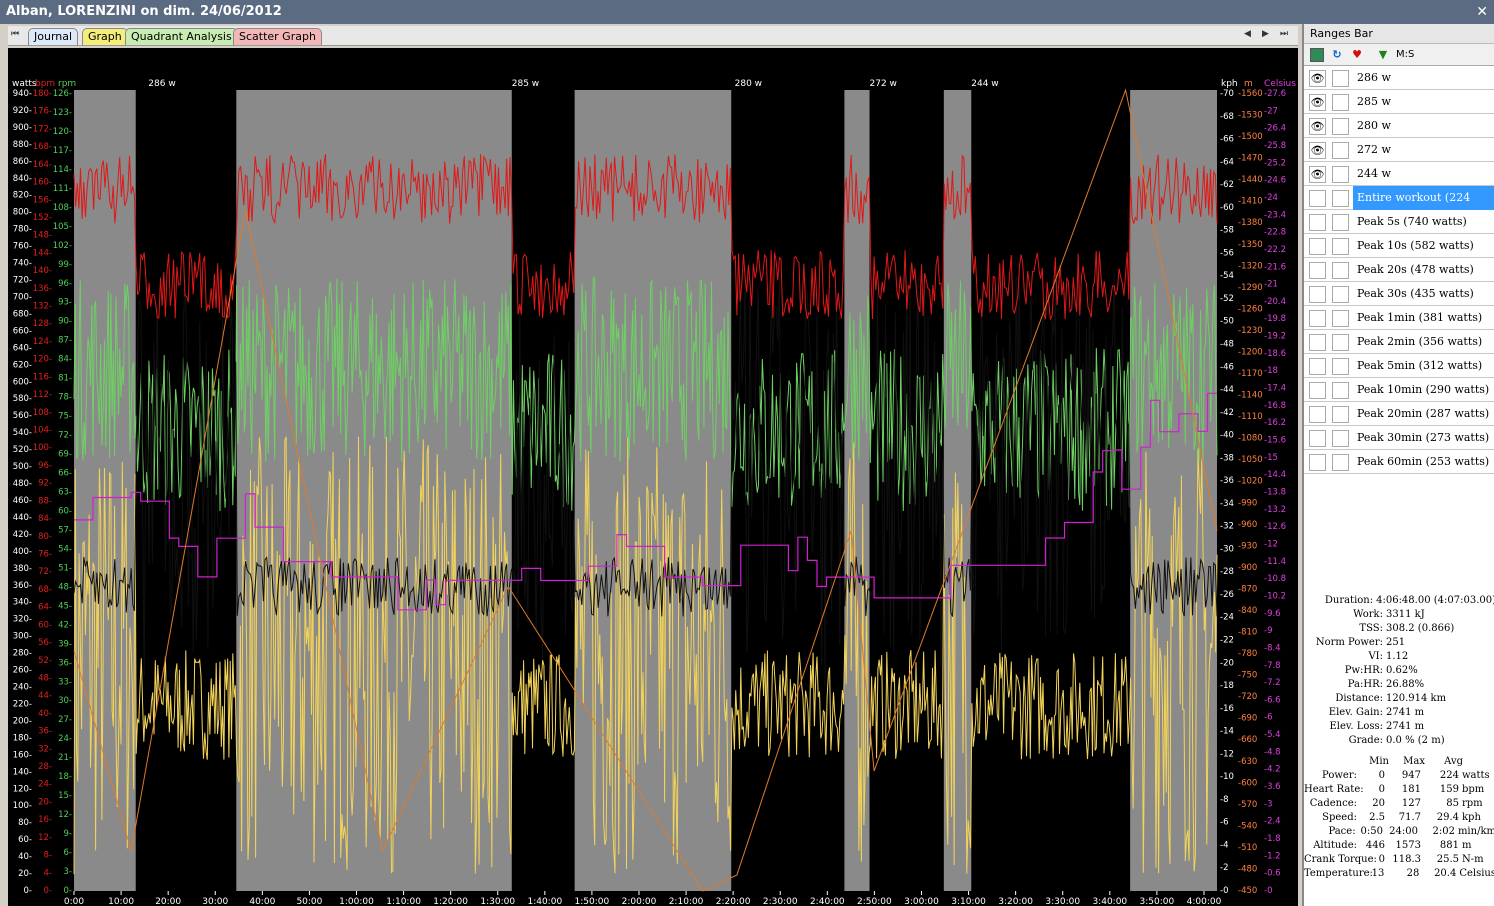 The height and width of the screenshot is (906, 1494). What do you see at coordinates (22, 620) in the screenshot?
I see `watts-tick: 320-` at bounding box center [22, 620].